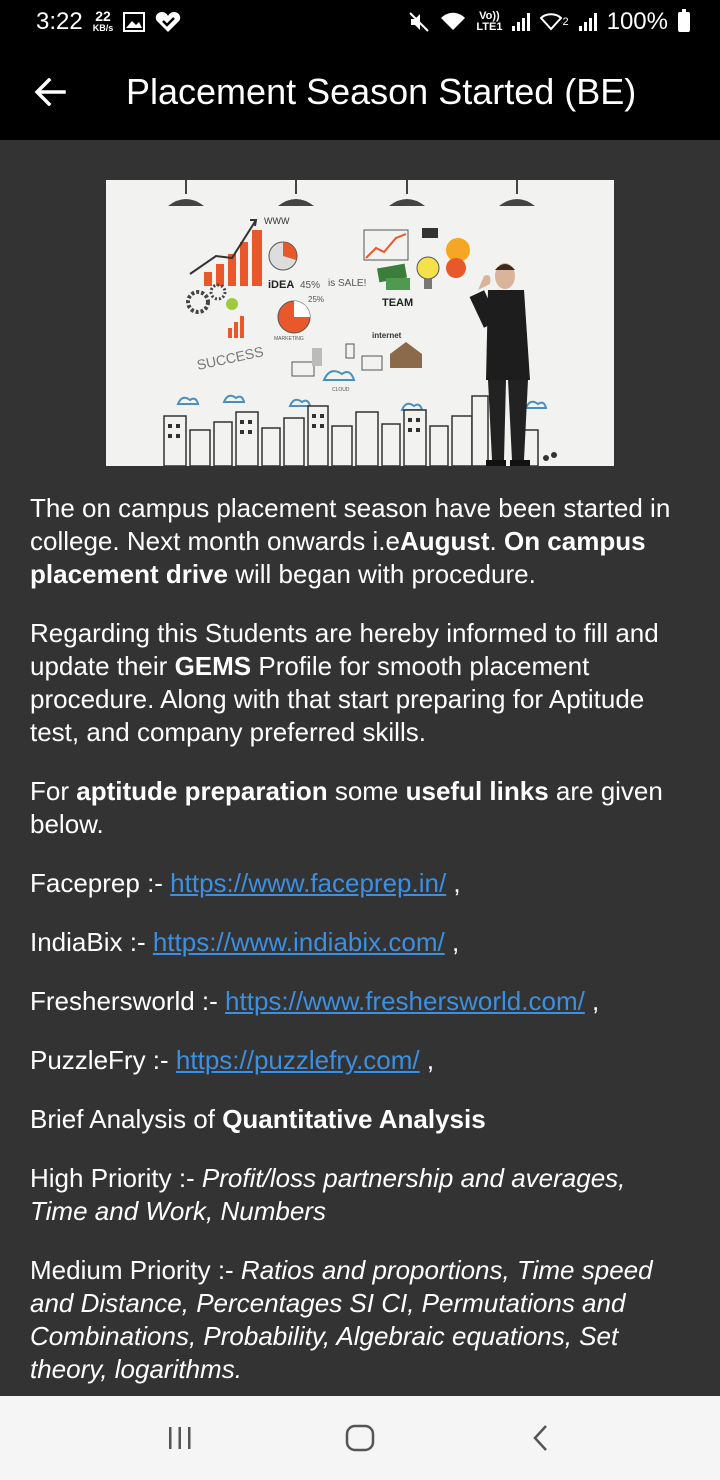 This screenshot has height=1480, width=720. I want to click on status-left: 3:22 22 KB/s, so click(108, 22).